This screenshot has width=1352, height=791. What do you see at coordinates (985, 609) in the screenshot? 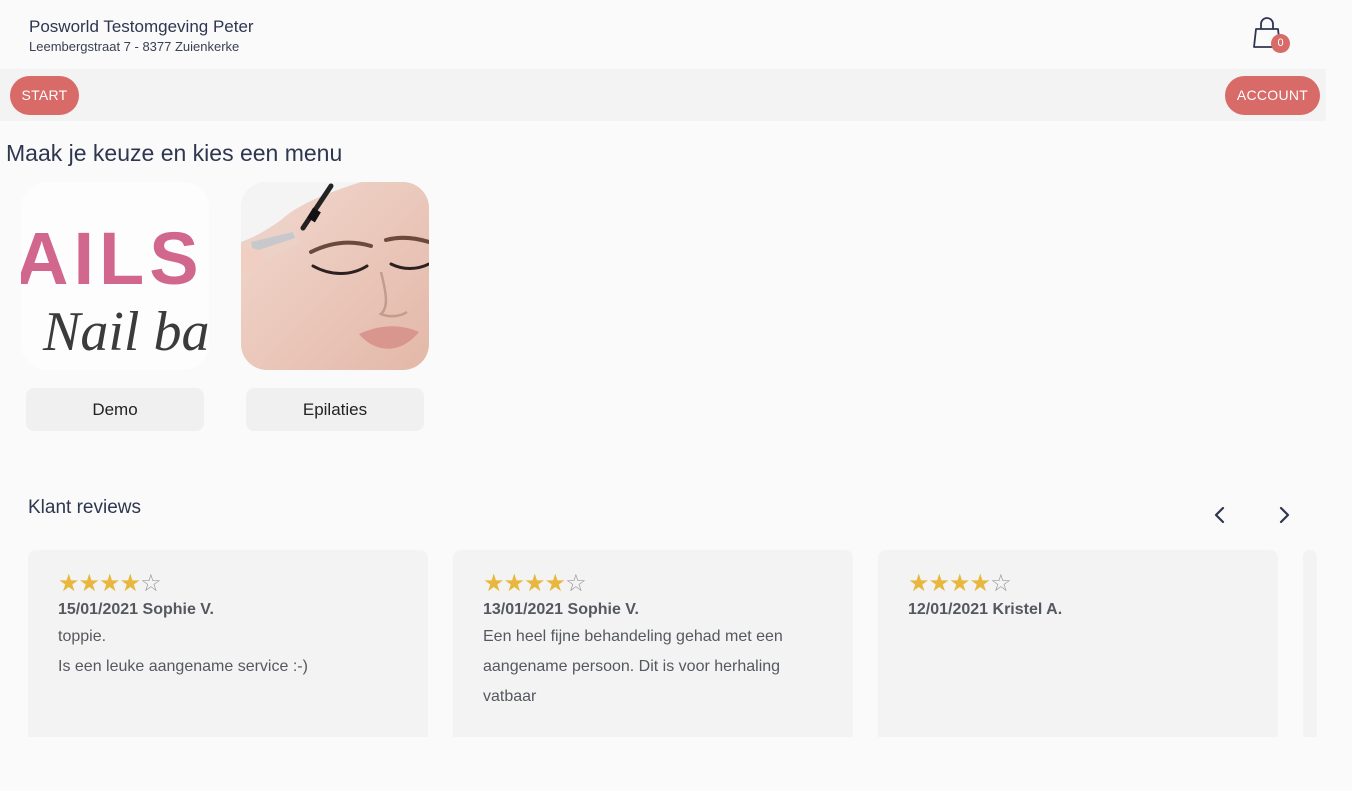
I see `review-header: 12/01/2021 Kristel A.` at bounding box center [985, 609].